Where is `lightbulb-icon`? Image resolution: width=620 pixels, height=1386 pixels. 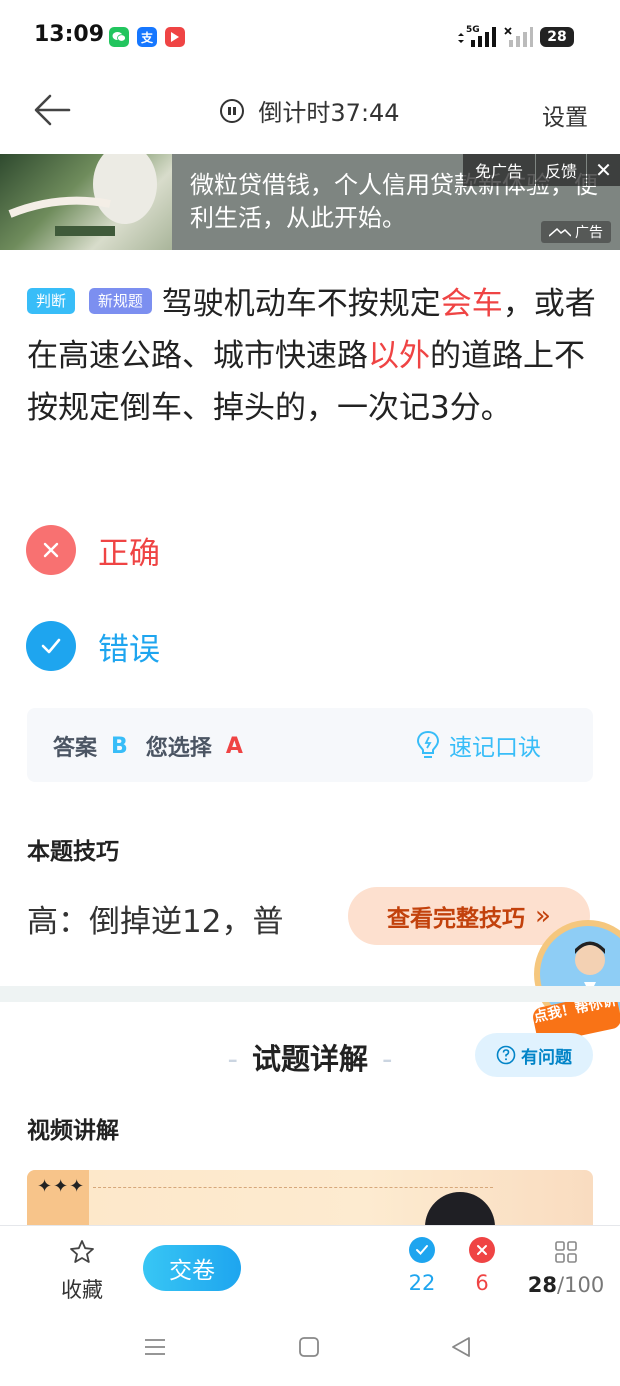 lightbulb-icon is located at coordinates (428, 744).